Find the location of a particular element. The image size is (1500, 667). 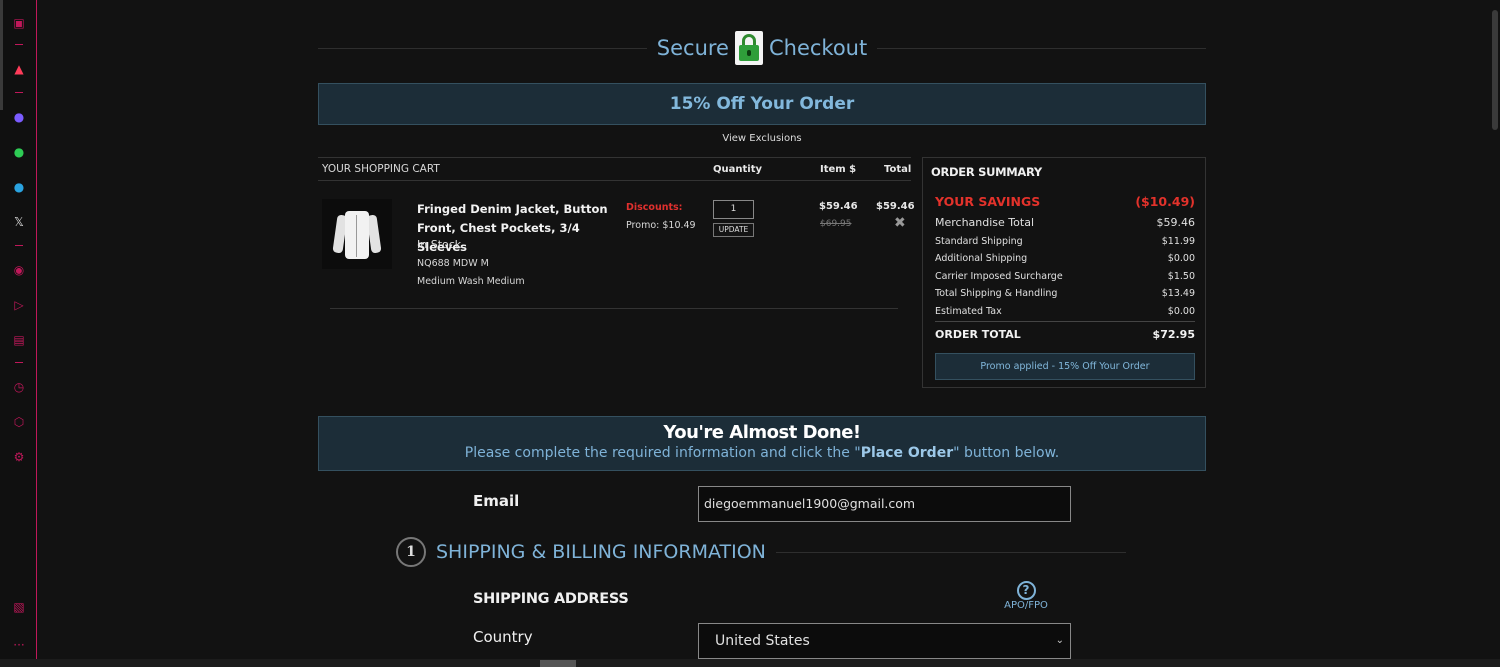

ship-handling-label: Total Shipping & Handling is located at coordinates (996, 293).